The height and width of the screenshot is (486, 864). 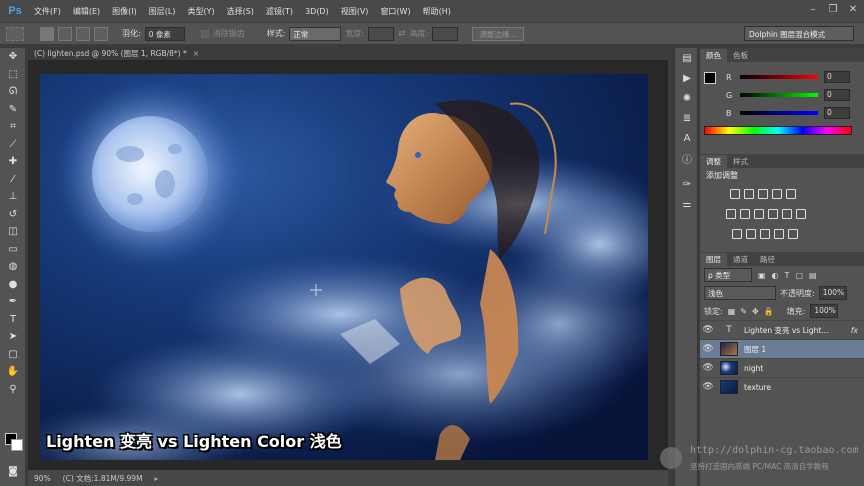 What do you see at coordinates (381, 33) in the screenshot?
I see `width-input` at bounding box center [381, 33].